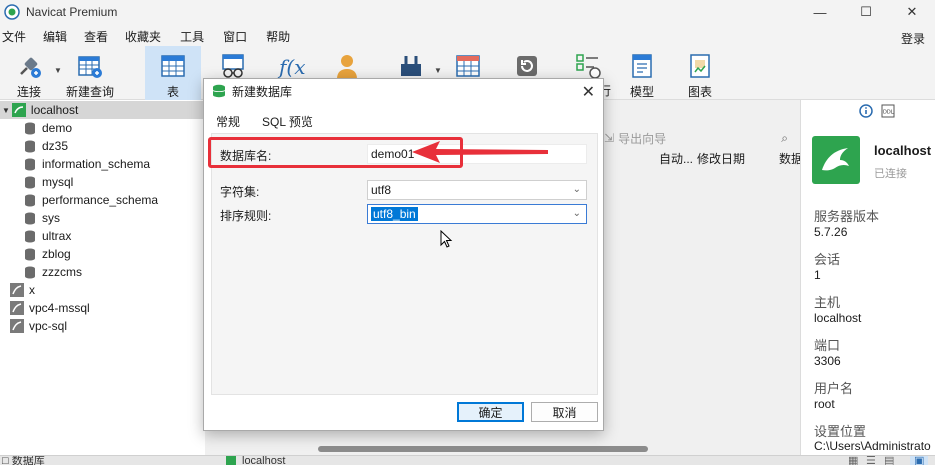  Describe the element at coordinates (438, 70) in the screenshot. I see `tools-dropdown-icon: ▼` at that location.